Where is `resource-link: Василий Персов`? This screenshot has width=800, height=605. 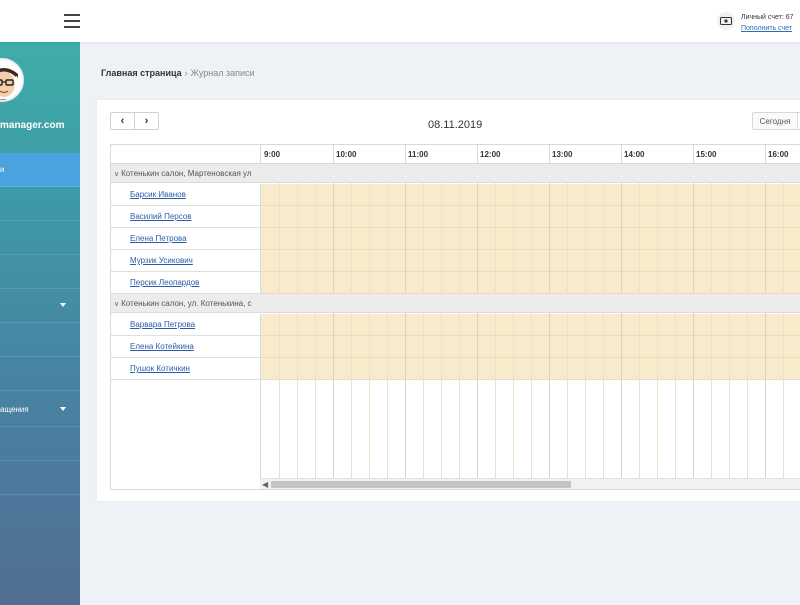
resource-link: Василий Персов is located at coordinates (161, 216).